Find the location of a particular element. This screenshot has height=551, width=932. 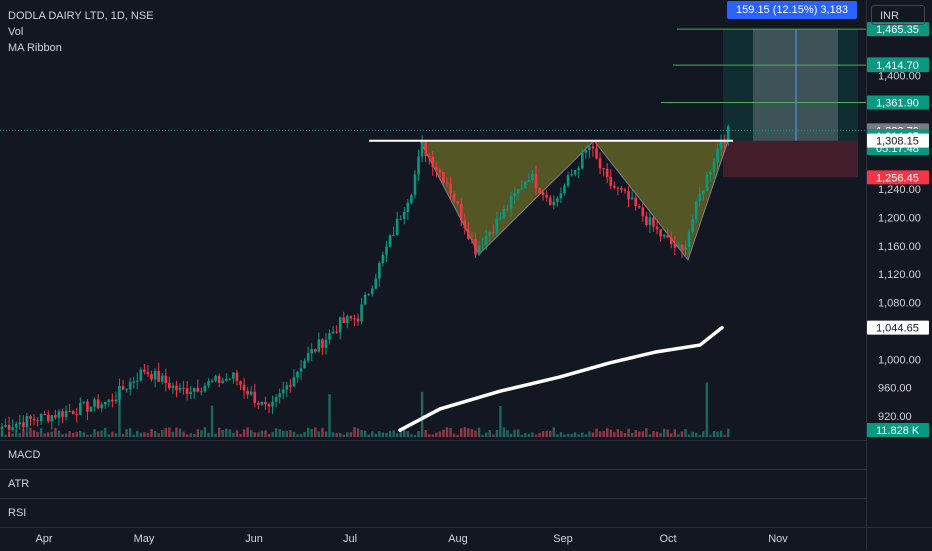

currency-selector: INR is located at coordinates (898, 15).